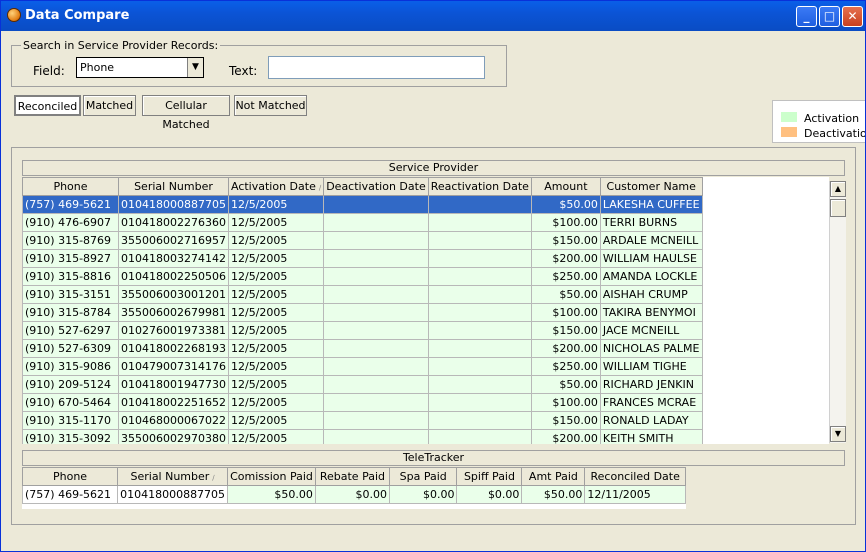  What do you see at coordinates (70, 384) in the screenshot?
I see `service_provider-cell: (910) 209-5124` at bounding box center [70, 384].